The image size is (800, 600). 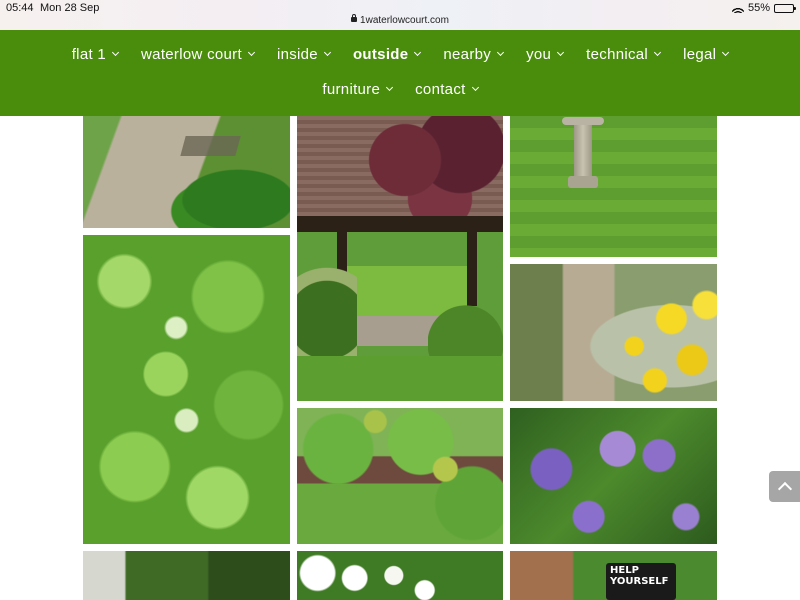 What do you see at coordinates (191, 54) in the screenshot?
I see `nav-item-label: waterlow court` at bounding box center [191, 54].